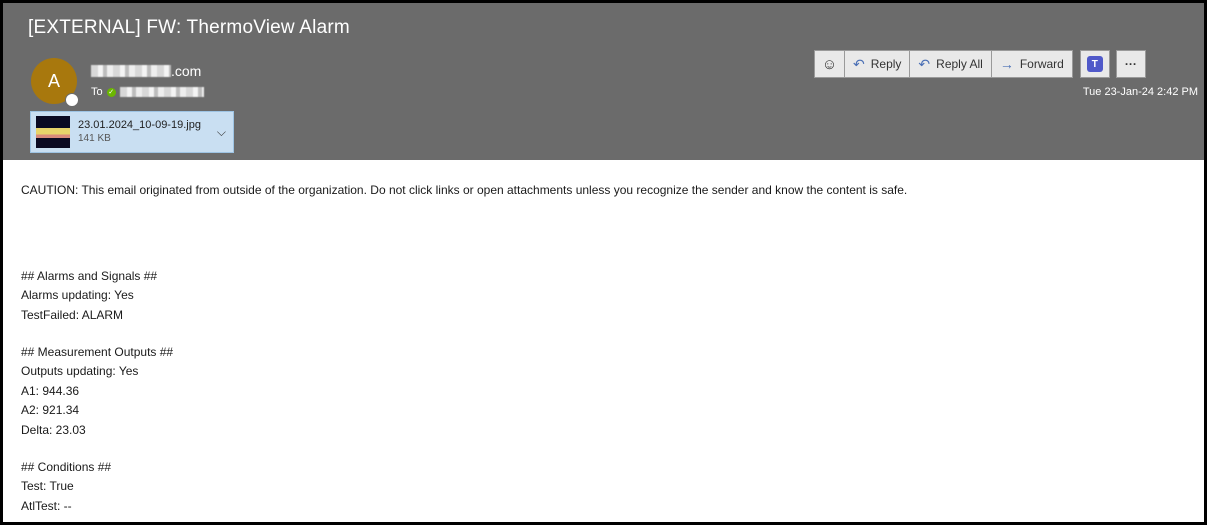 The width and height of the screenshot is (1207, 525). I want to click on reply-button: ↶ Reply, so click(877, 64).